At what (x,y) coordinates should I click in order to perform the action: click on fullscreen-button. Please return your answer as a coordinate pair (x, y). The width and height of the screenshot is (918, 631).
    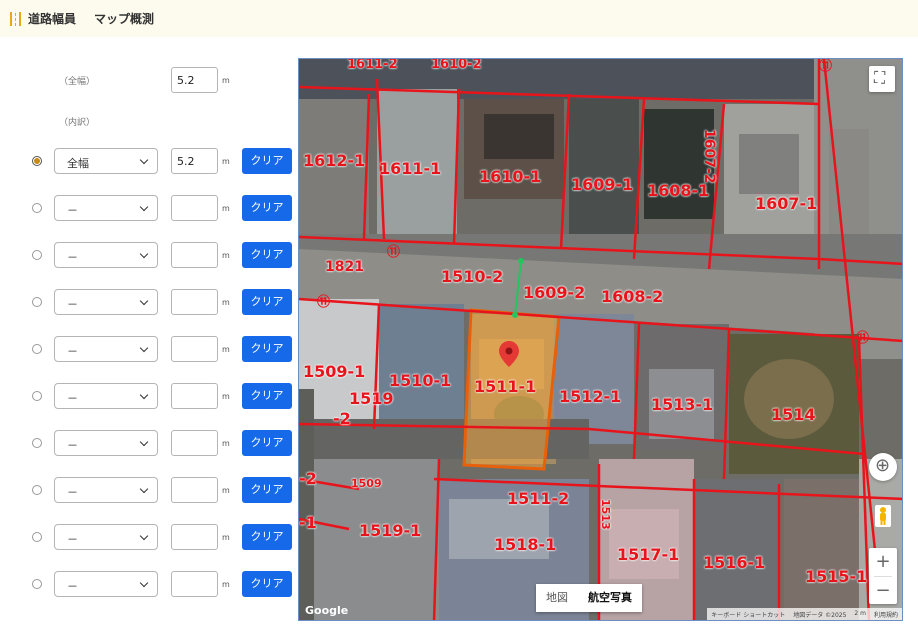
    Looking at the image, I should click on (882, 79).